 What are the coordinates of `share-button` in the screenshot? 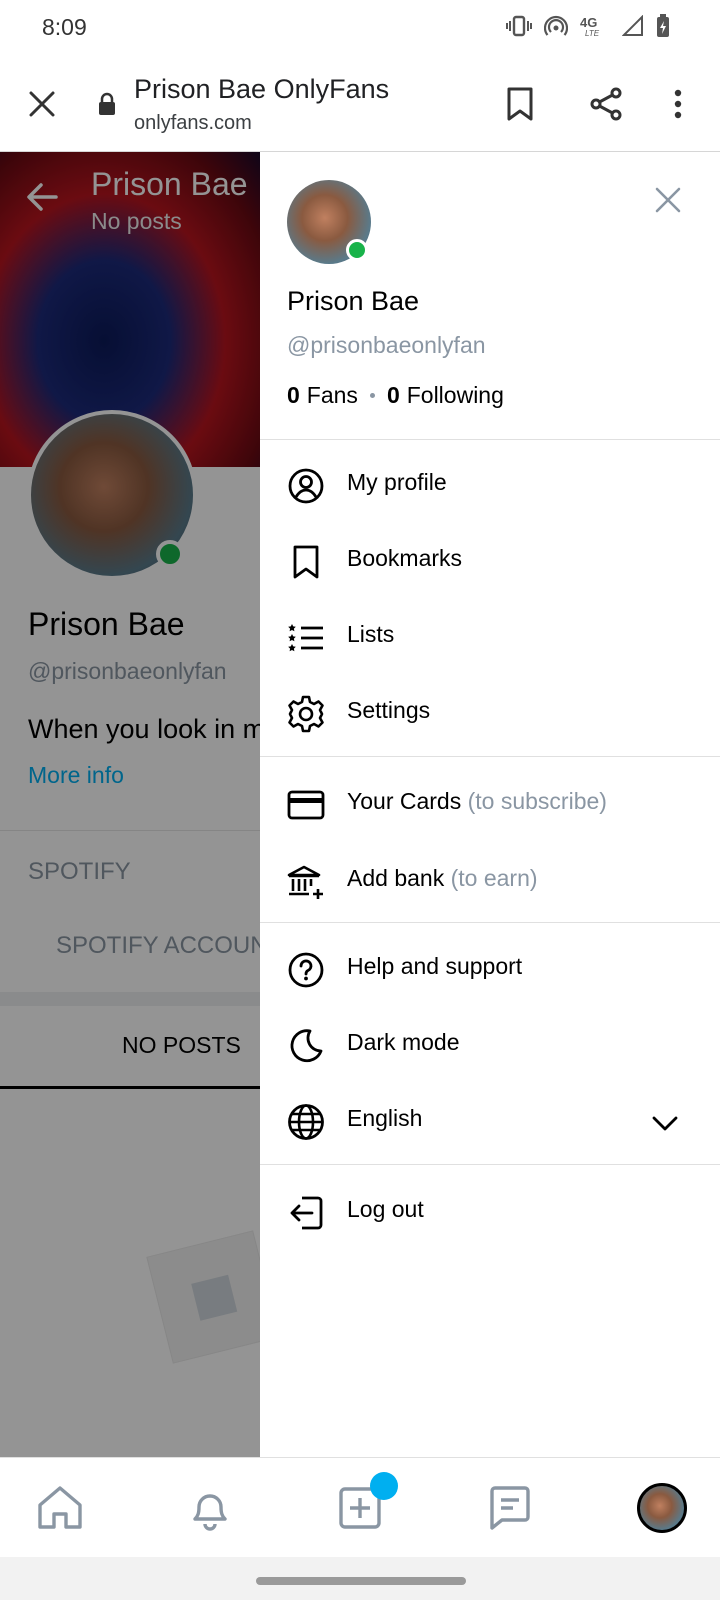 It's located at (606, 104).